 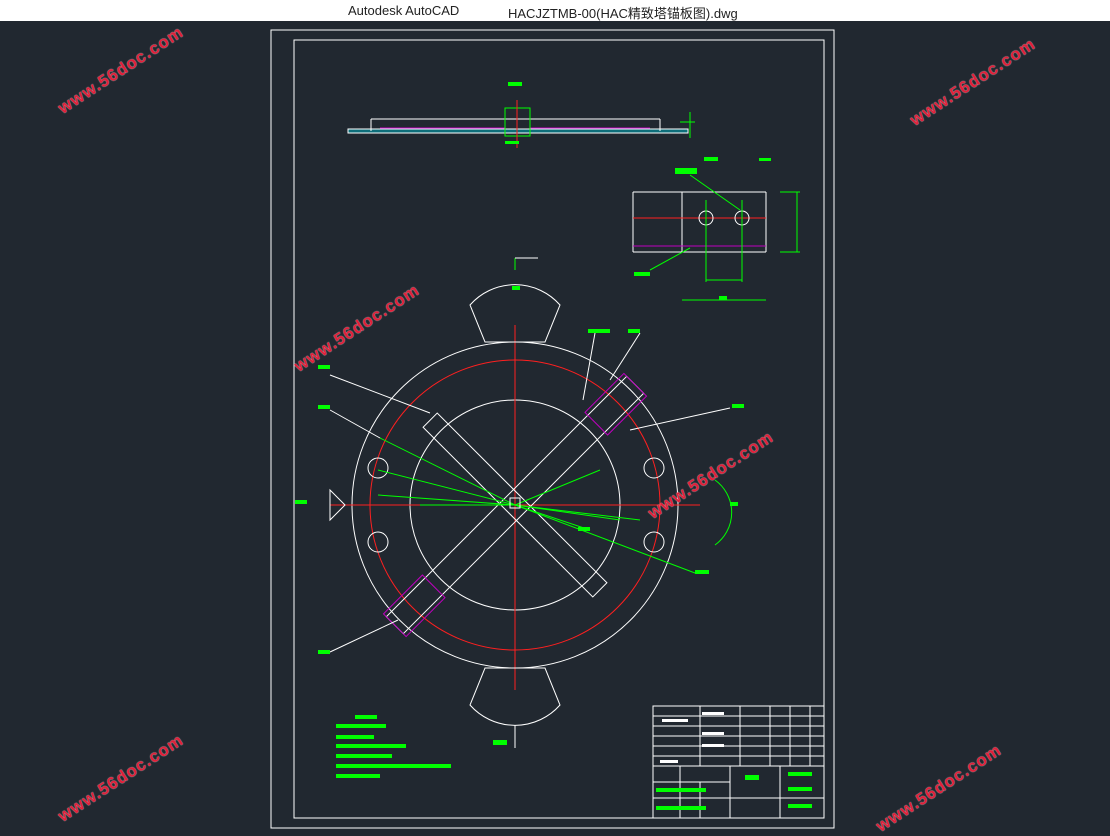 I want to click on title-block, so click(x=738, y=762).